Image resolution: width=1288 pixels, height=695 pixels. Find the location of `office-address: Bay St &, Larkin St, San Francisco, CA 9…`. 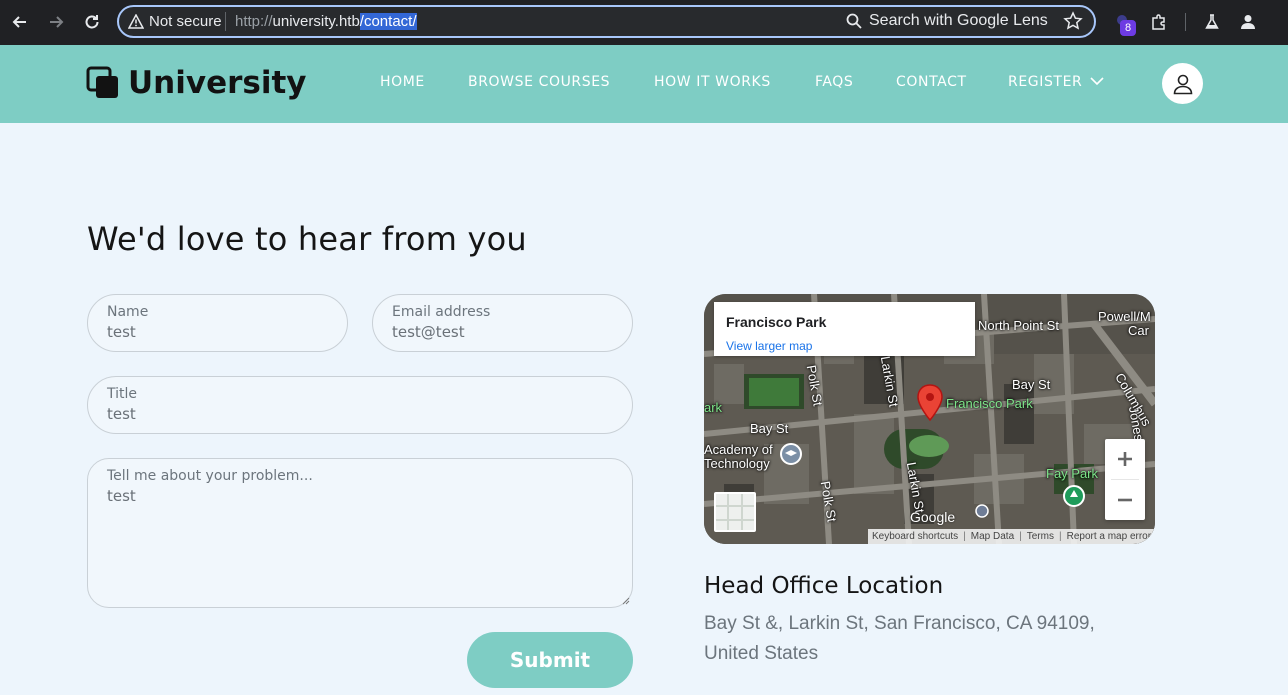

office-address: Bay St &, Larkin St, San Francisco, CA 9… is located at coordinates (899, 638).